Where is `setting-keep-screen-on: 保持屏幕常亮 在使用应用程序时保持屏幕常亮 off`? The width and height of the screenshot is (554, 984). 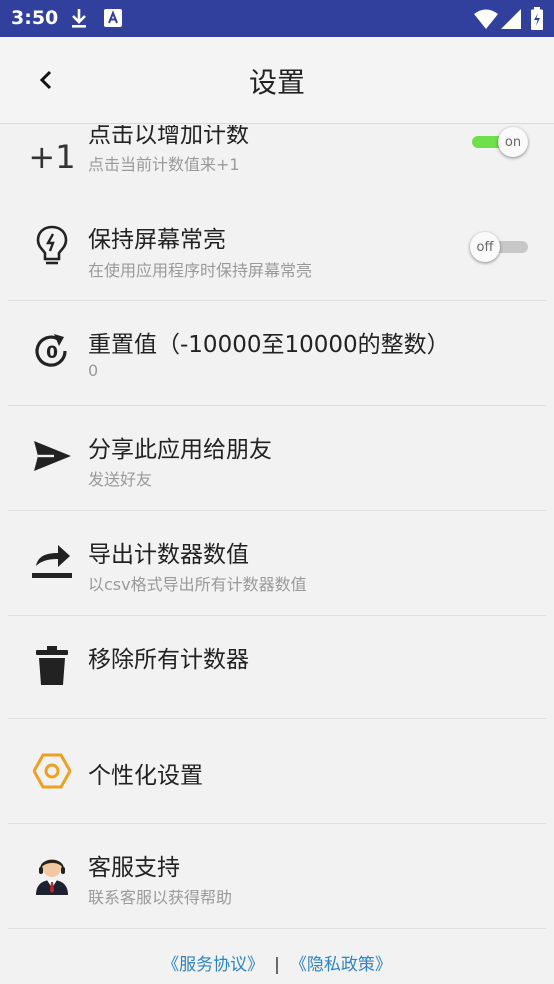 setting-keep-screen-on: 保持屏幕常亮 在使用应用程序时保持屏幕常亮 off is located at coordinates (277, 250).